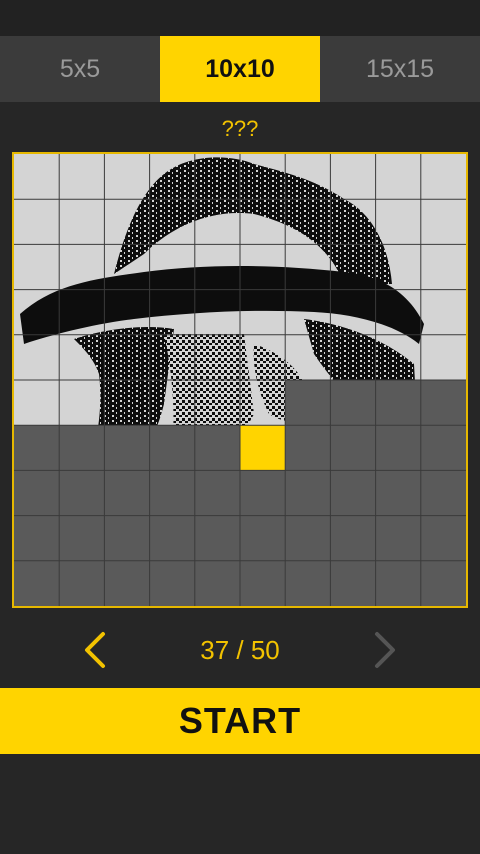  I want to click on chevron-right-icon, so click(385, 650).